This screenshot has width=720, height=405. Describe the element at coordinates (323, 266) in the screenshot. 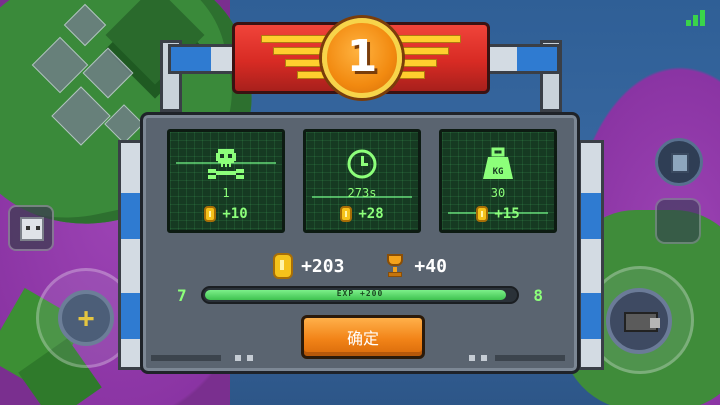

I see `total-coins-value: +203` at that location.